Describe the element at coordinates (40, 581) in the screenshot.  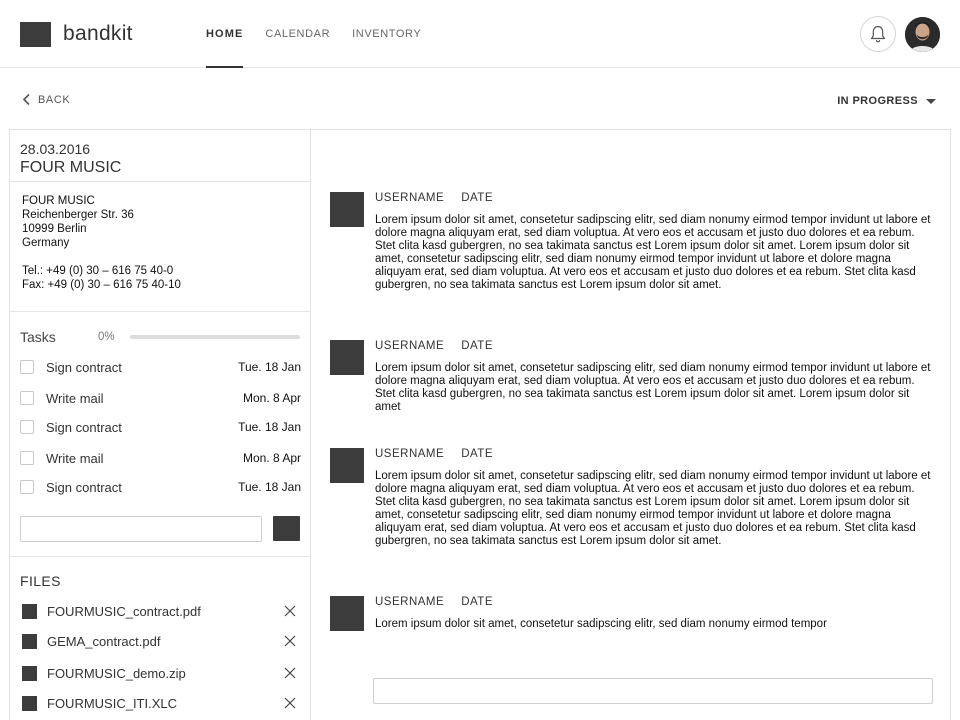
I see `files-title: FILES` at that location.